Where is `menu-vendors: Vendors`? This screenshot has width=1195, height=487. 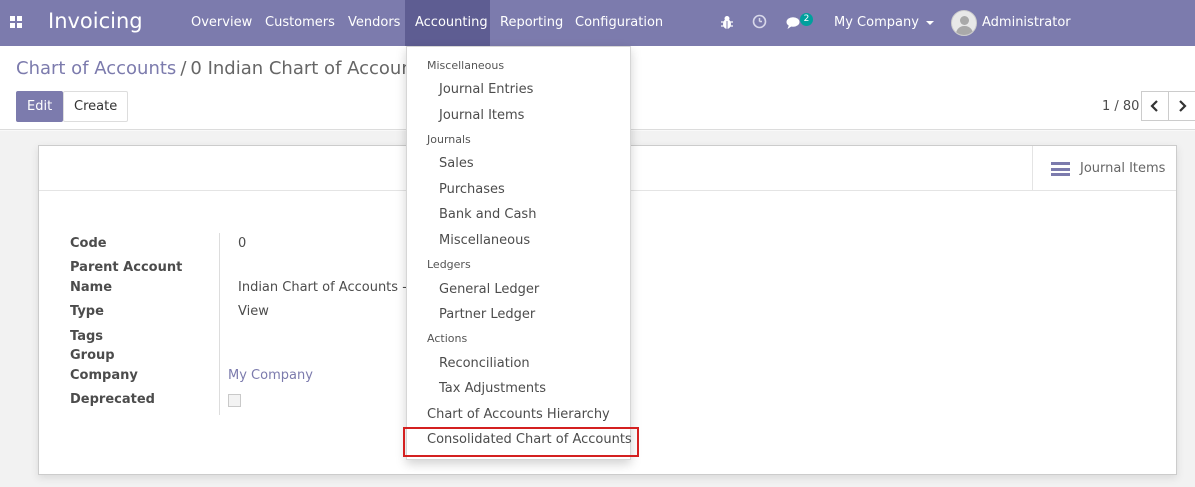
menu-vendors: Vendors is located at coordinates (374, 23).